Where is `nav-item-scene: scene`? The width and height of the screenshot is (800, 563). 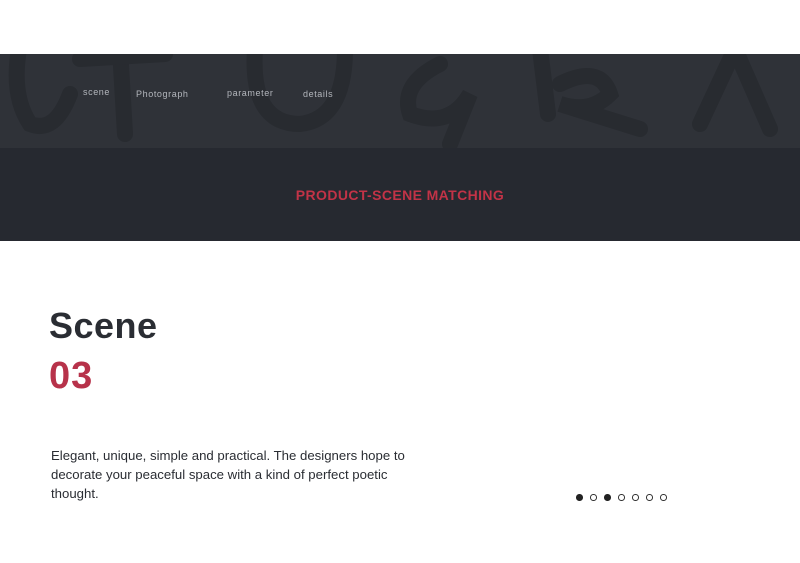 nav-item-scene: scene is located at coordinates (96, 92).